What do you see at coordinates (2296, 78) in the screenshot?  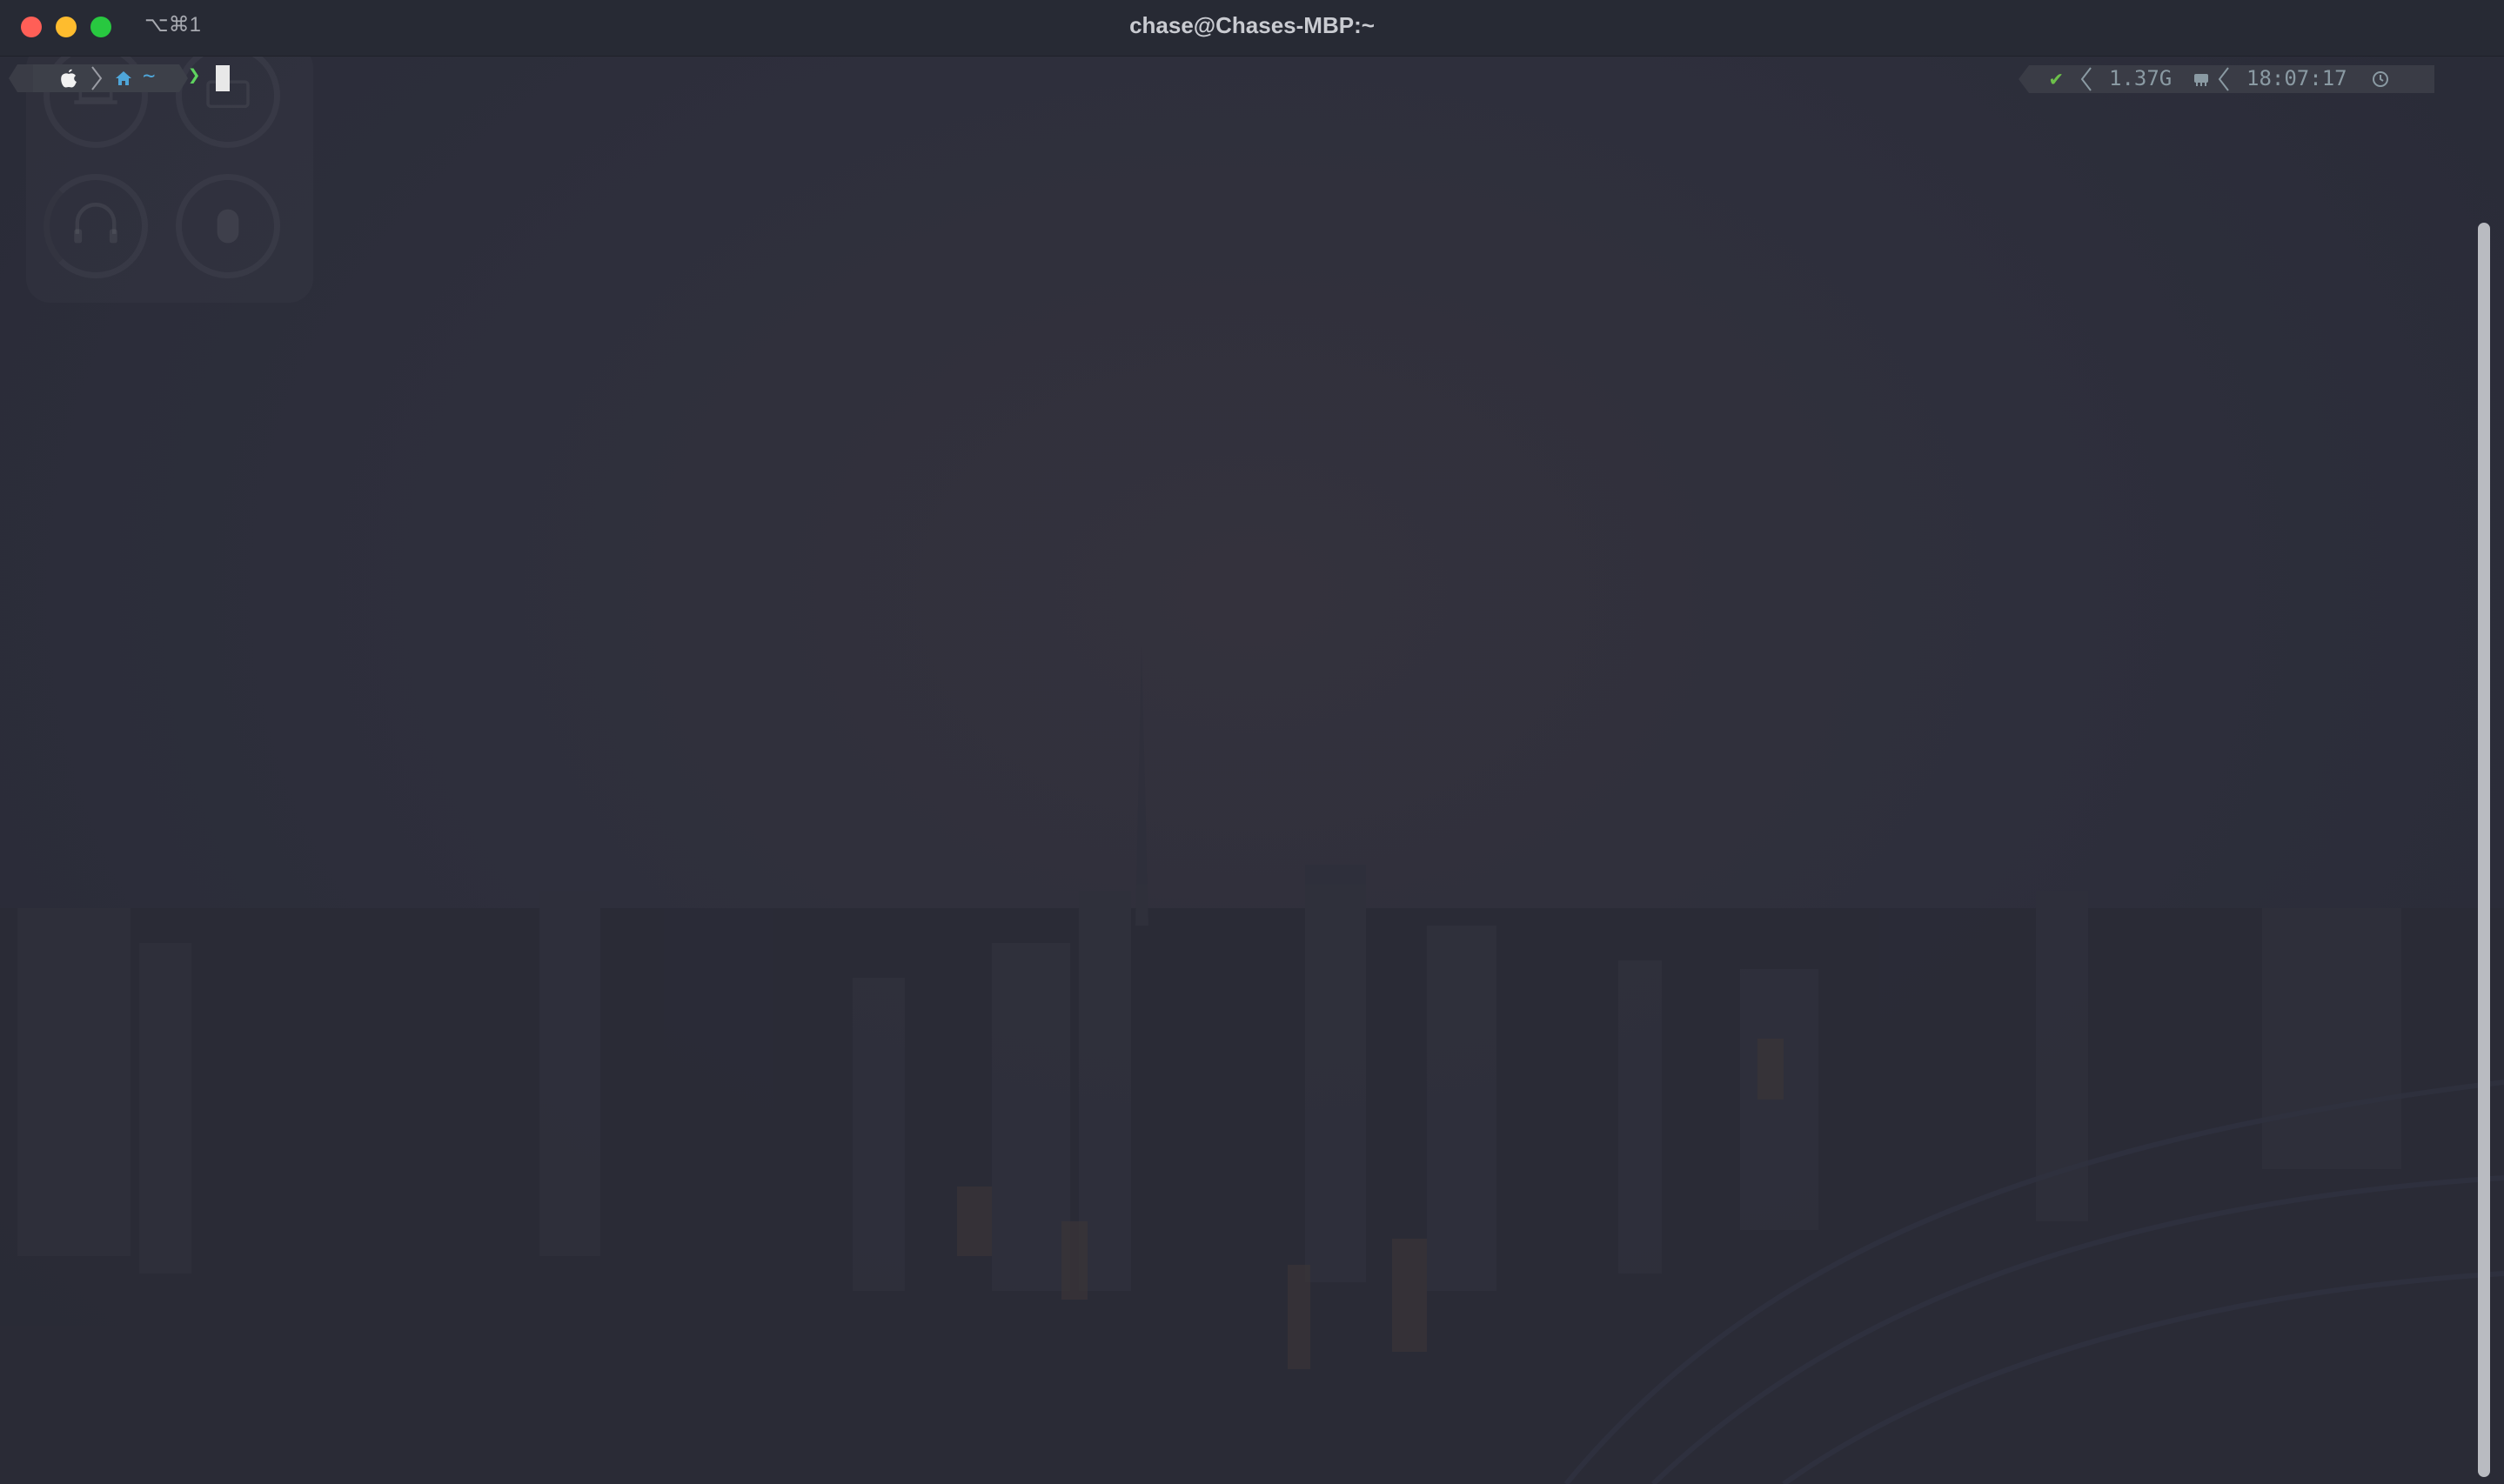 I see `clock-time: 18:07:17` at bounding box center [2296, 78].